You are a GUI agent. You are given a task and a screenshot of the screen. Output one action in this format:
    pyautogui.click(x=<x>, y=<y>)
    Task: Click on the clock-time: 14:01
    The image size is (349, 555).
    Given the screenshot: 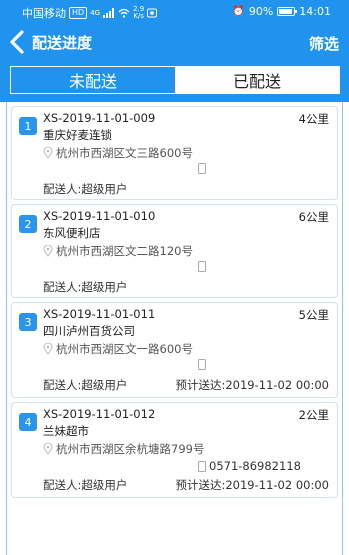 What is the action you would take?
    pyautogui.click(x=315, y=11)
    